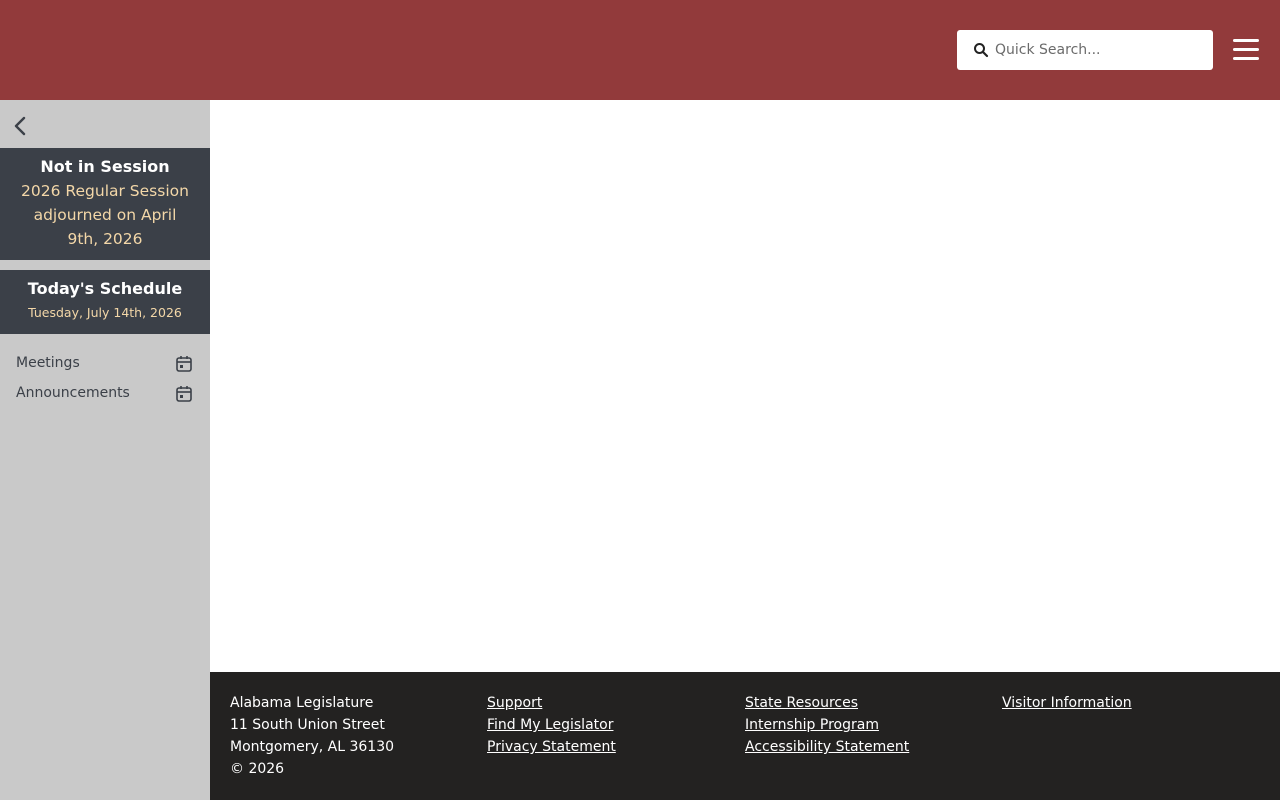 This screenshot has width=1280, height=800. I want to click on footer-city: Montgomery, AL 36130, so click(312, 747).